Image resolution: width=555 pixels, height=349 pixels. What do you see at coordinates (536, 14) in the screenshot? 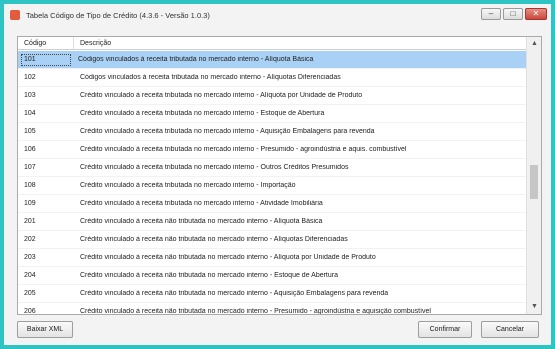
I see `close-button: ✕` at bounding box center [536, 14].